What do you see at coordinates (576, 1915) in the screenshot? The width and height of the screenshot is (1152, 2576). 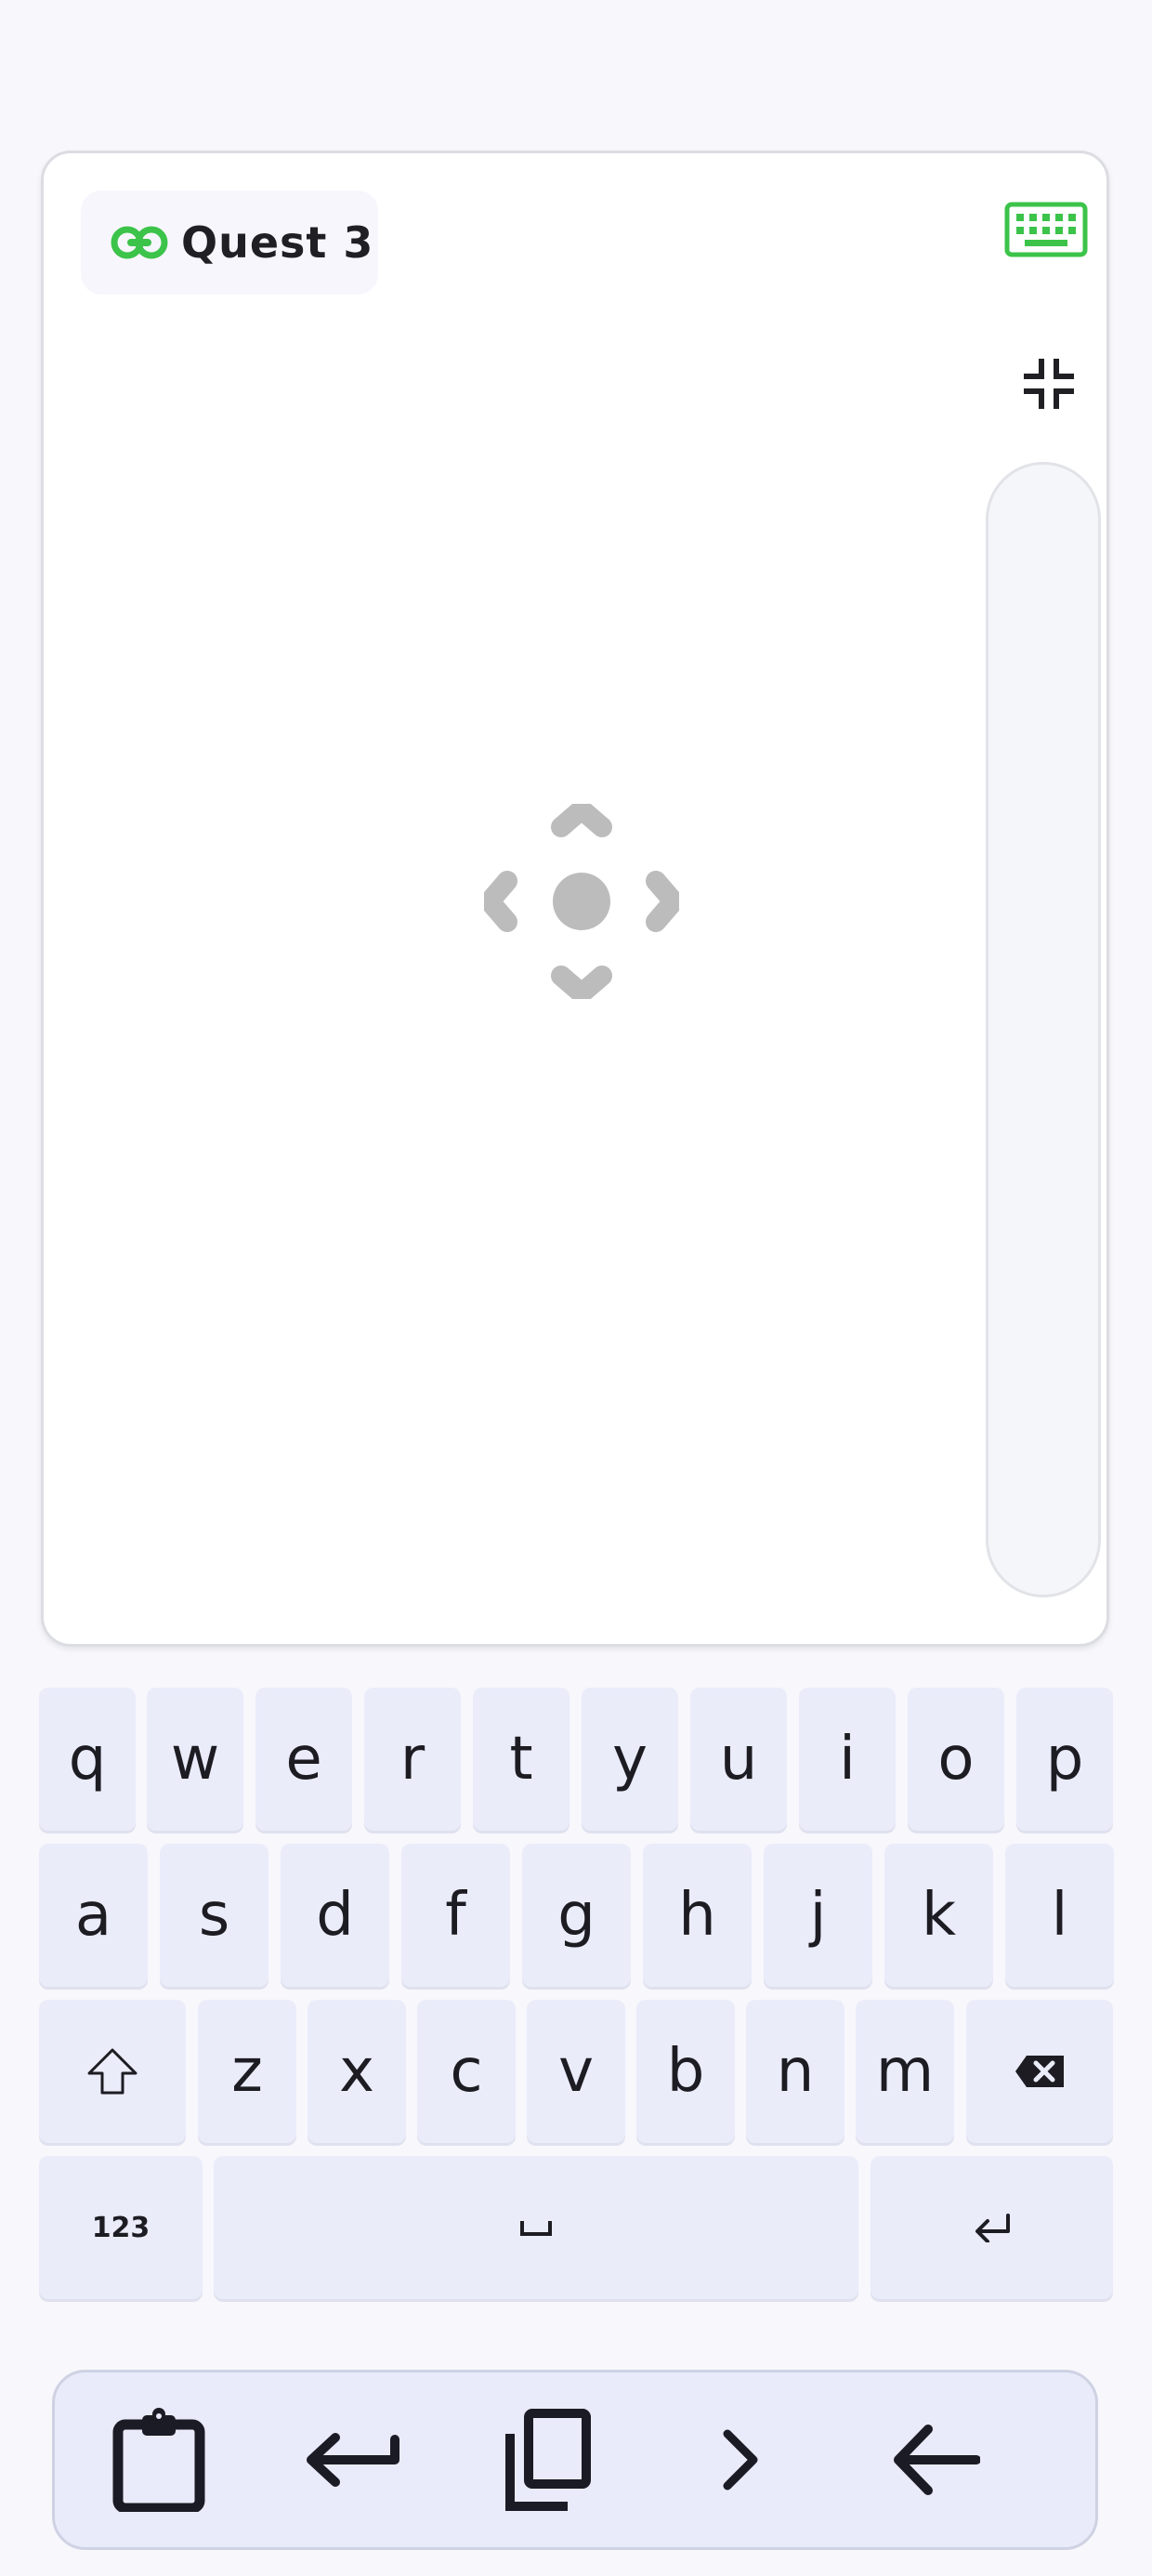 I see `key-g: g` at bounding box center [576, 1915].